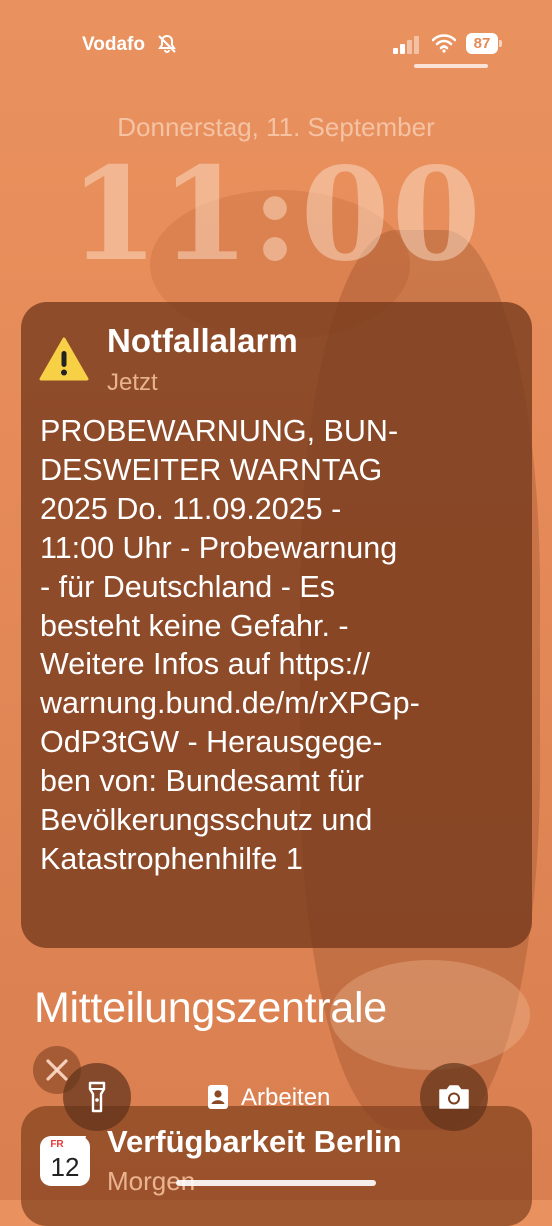  I want to click on control-center-indicator, so click(451, 66).